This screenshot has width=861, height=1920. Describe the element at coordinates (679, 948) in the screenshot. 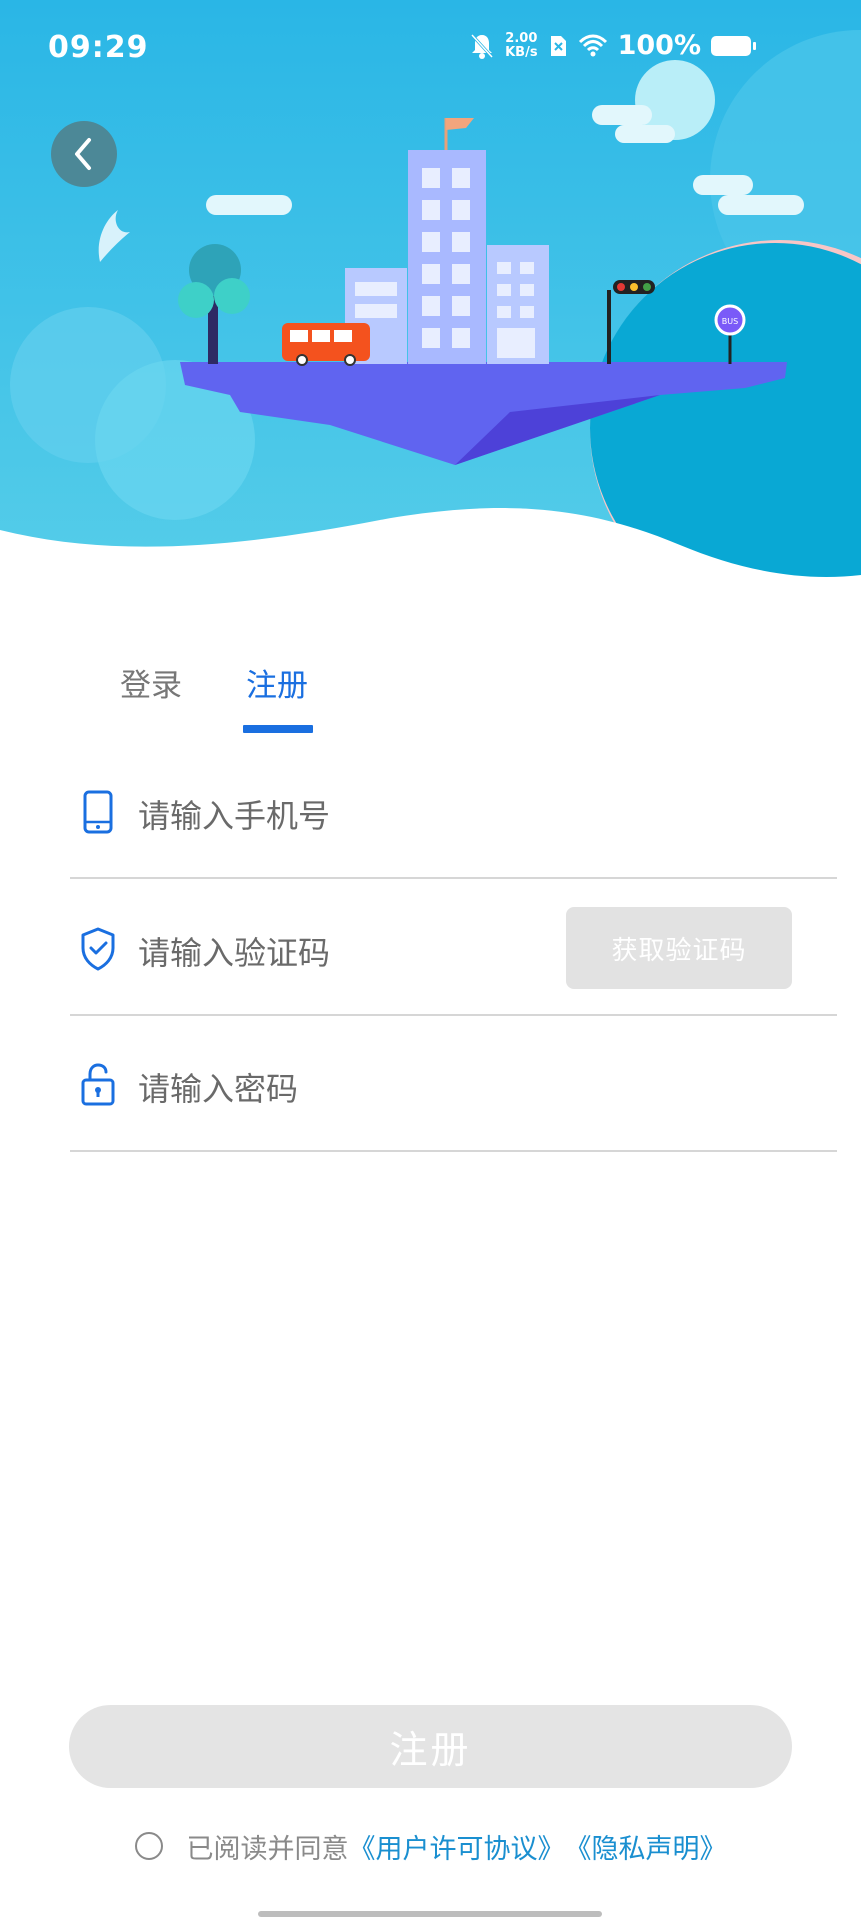

I see `get-code-button: 获取验证码` at that location.